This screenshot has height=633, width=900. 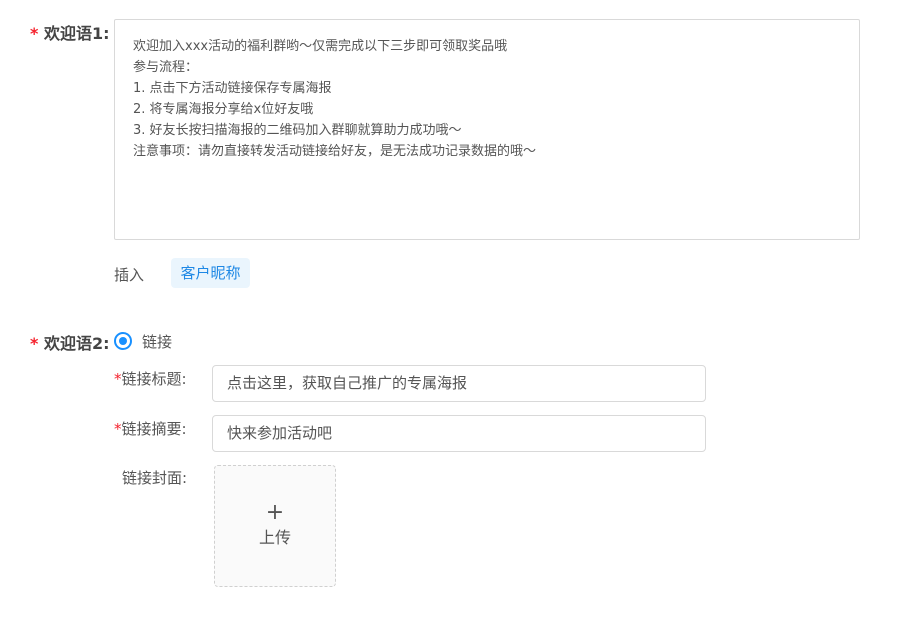 I want to click on link-title-label-text: 链接标题:, so click(x=154, y=379).